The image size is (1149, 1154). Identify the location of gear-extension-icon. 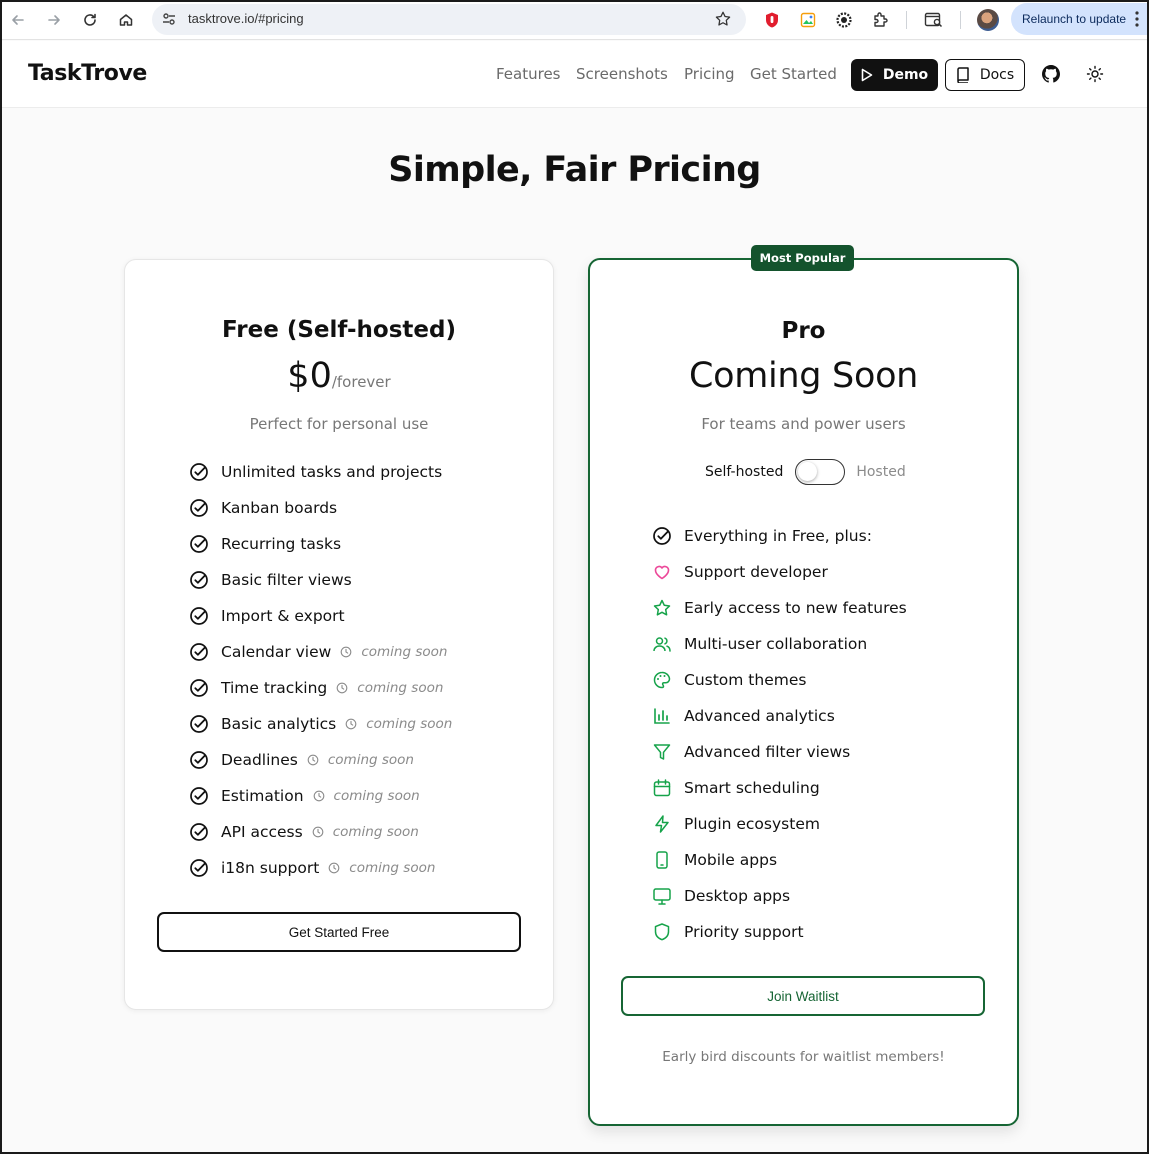
(844, 20).